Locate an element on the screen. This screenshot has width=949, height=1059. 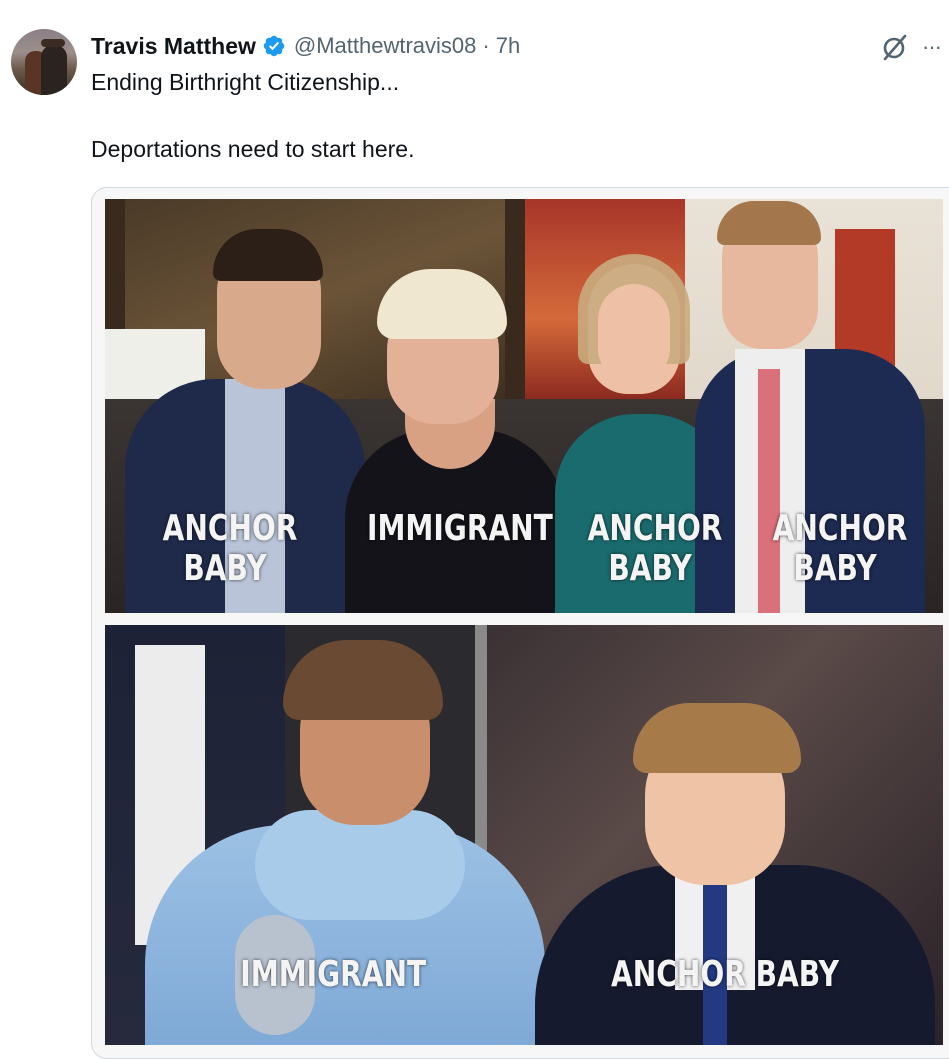
tweet-header: Travis Matthew @Matthewtravis08 · 7h is located at coordinates (305, 46).